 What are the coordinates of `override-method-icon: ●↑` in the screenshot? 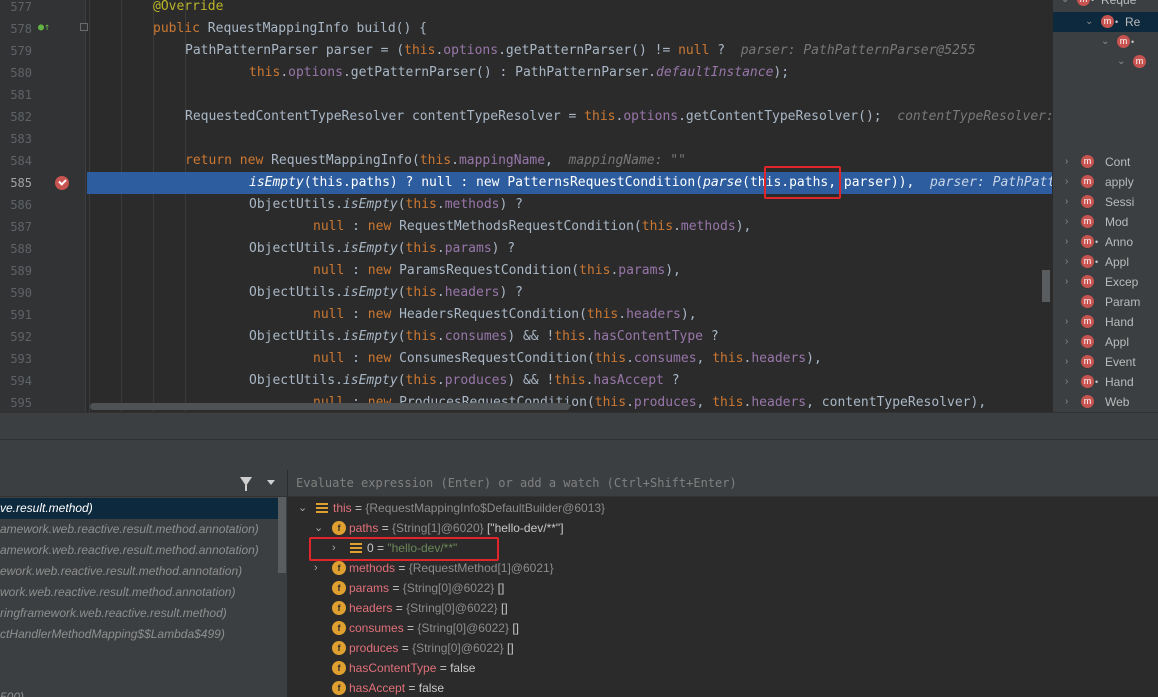 It's located at (44, 28).